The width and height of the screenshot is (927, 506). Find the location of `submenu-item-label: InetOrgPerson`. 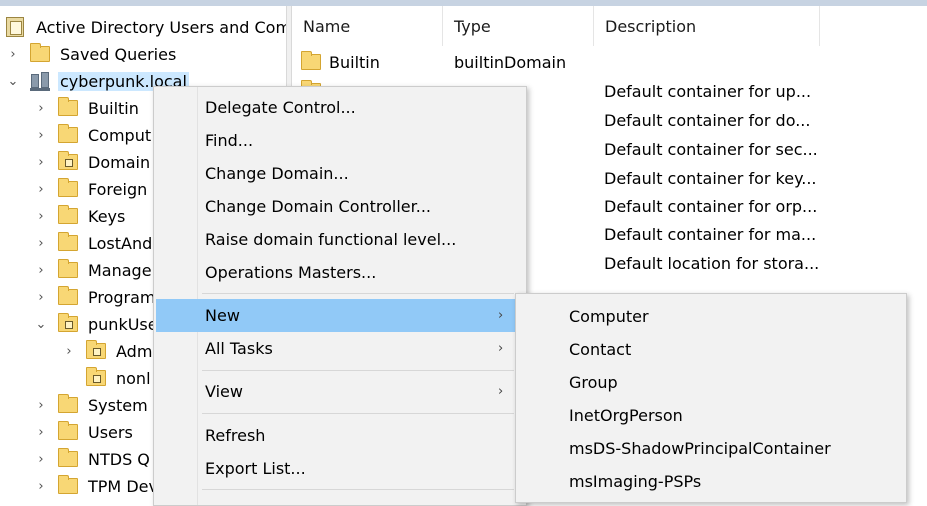

submenu-item-label: InetOrgPerson is located at coordinates (626, 415).